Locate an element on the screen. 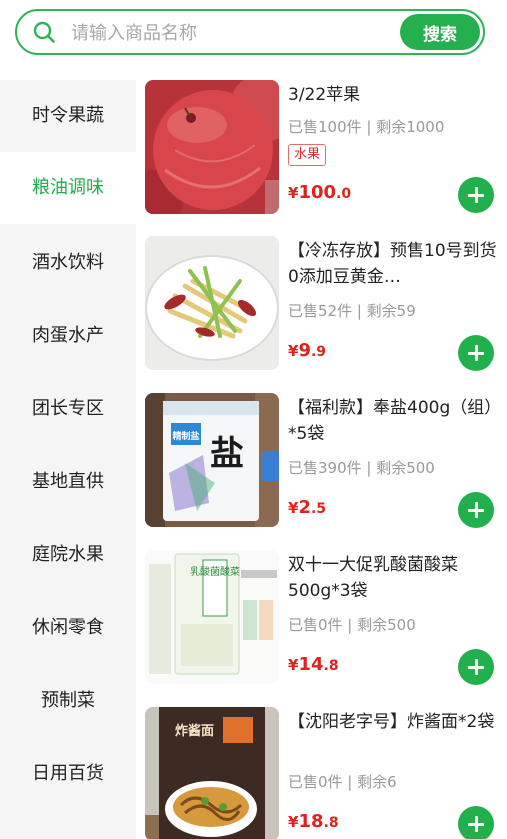 The image size is (507, 839). product-image-noodles: 炸酱面 is located at coordinates (212, 773).